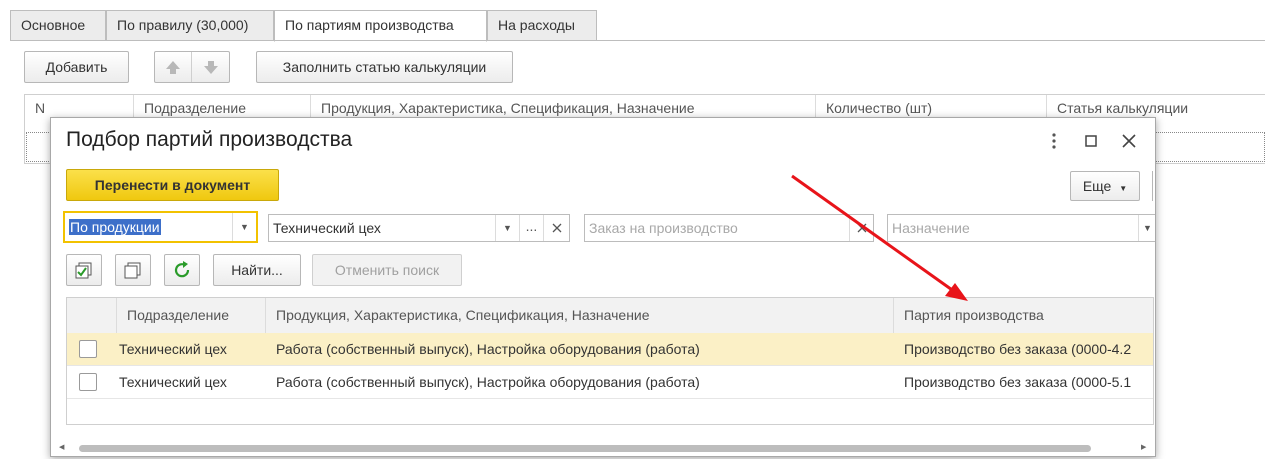 Image resolution: width=1265 pixels, height=459 pixels. Describe the element at coordinates (879, 237) in the screenshot. I see `annotation-arrow-icon` at that location.